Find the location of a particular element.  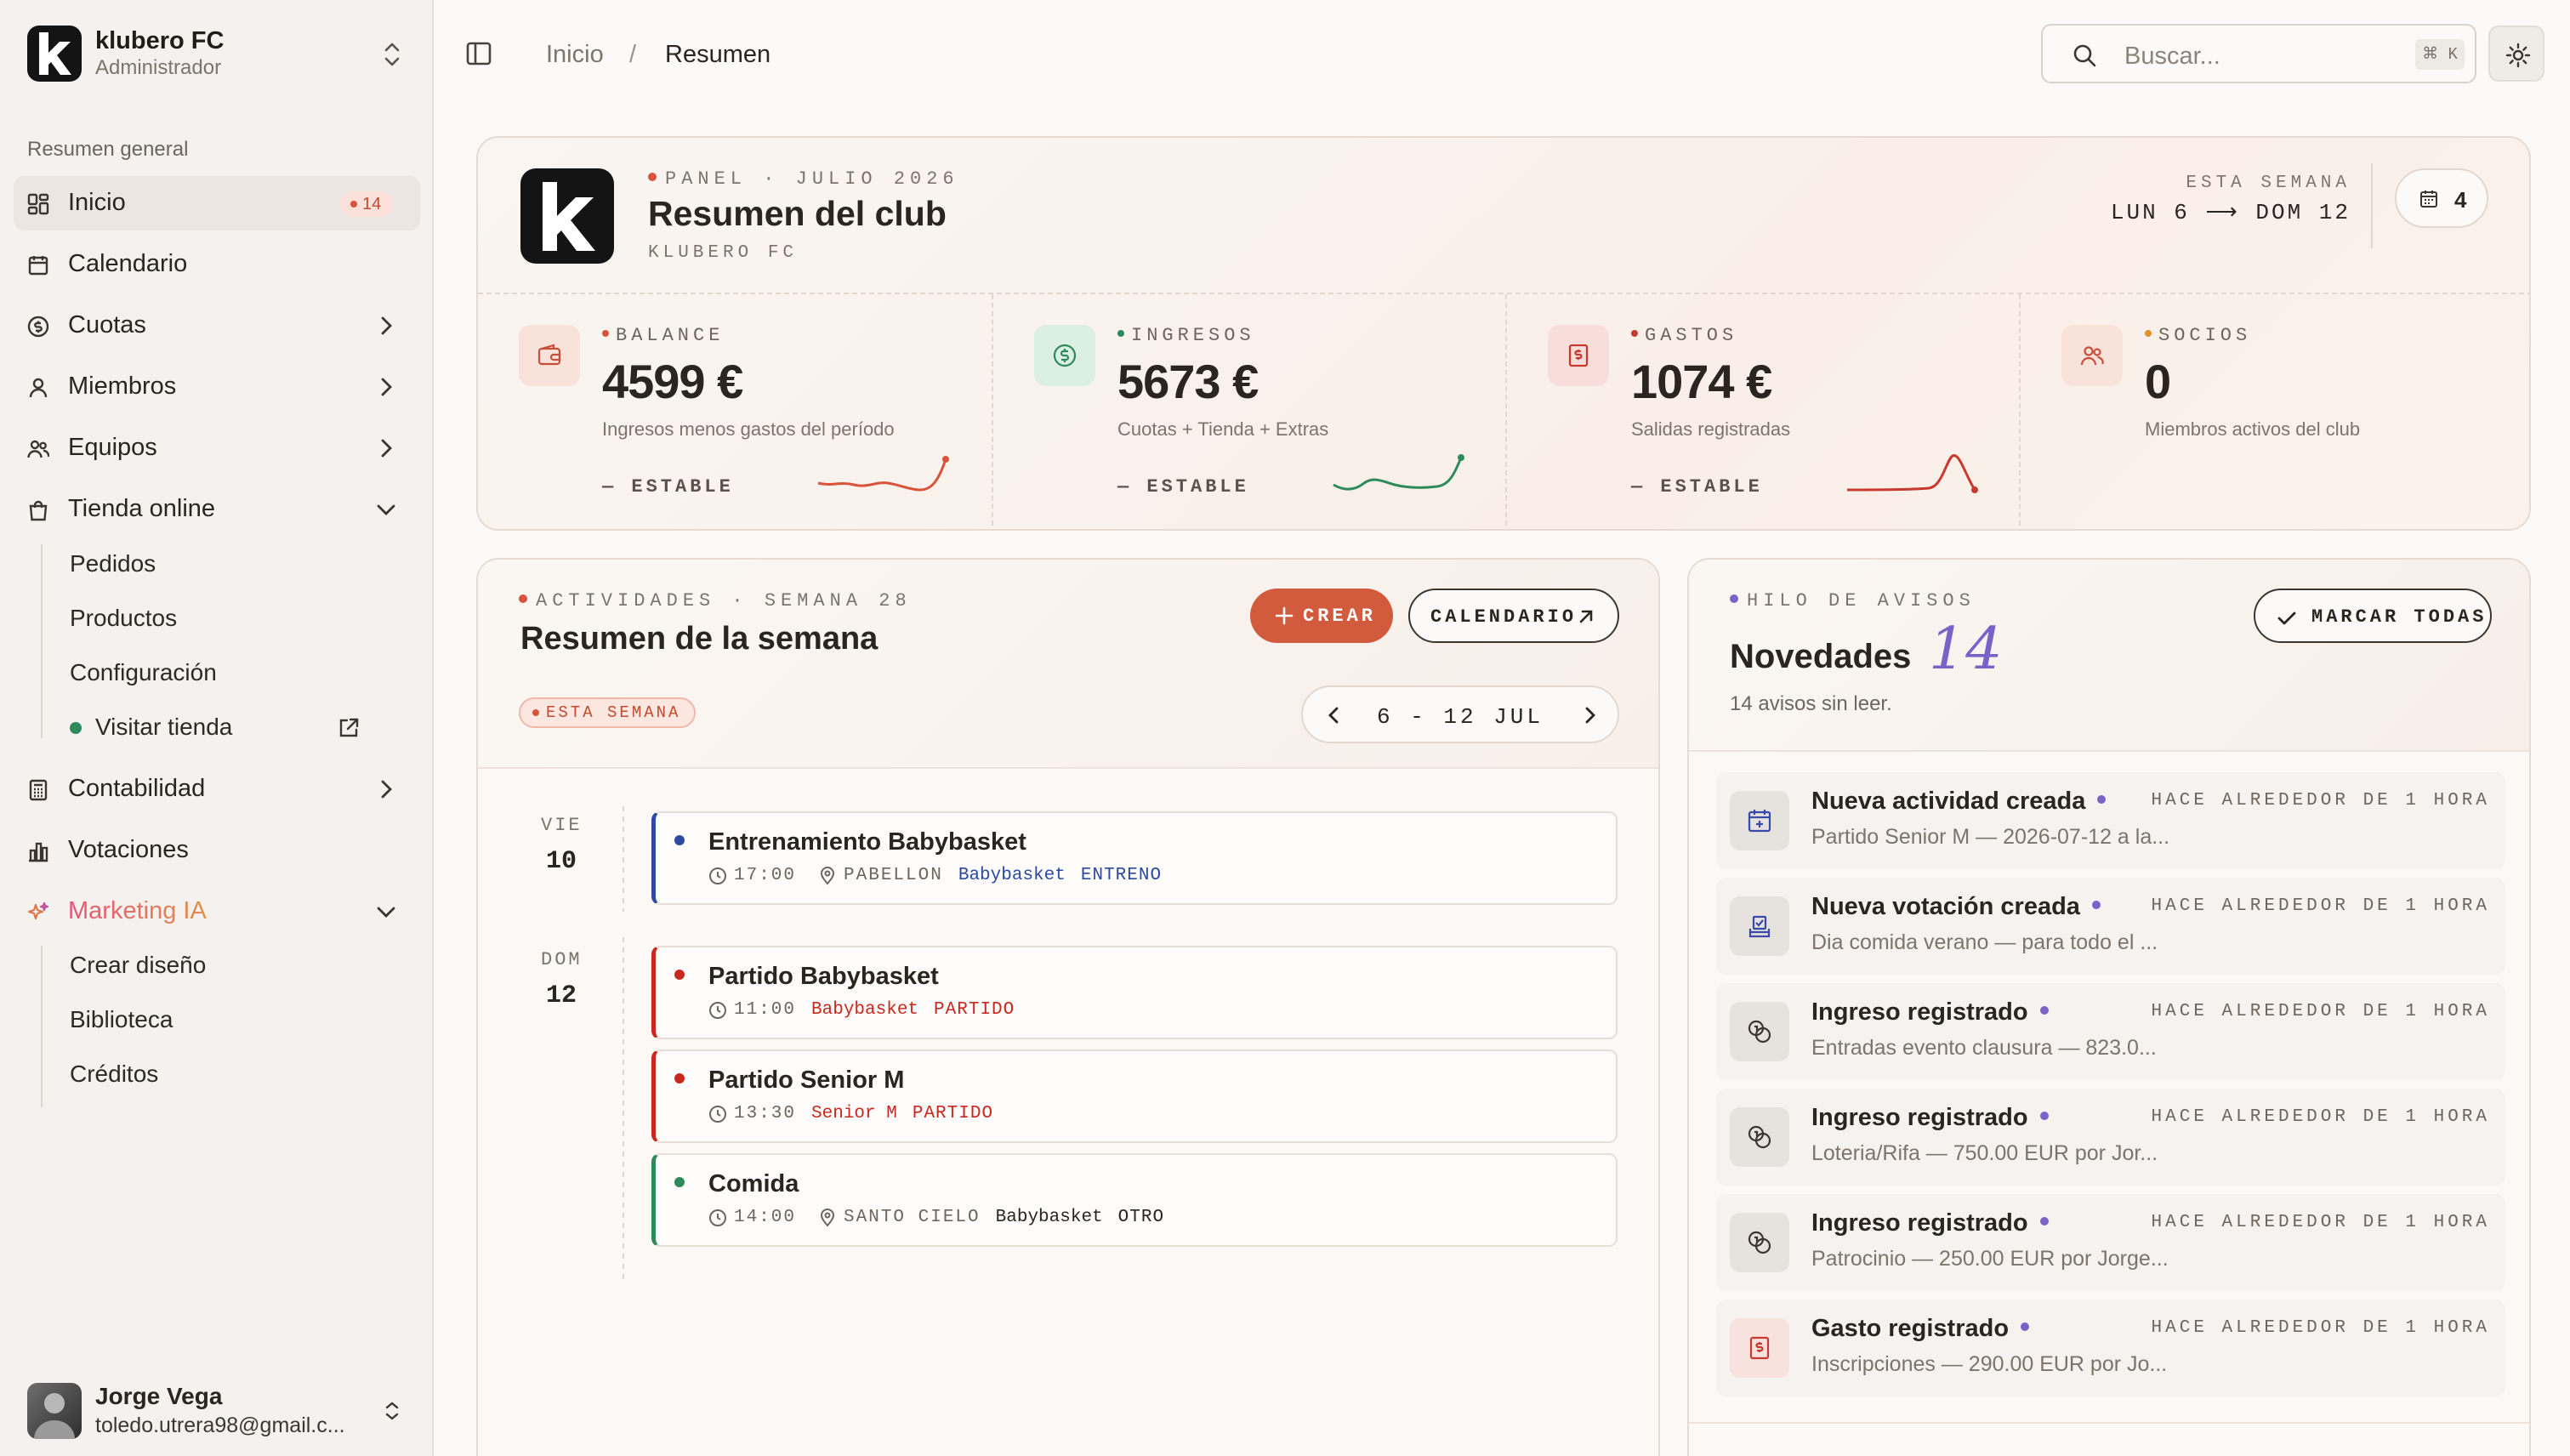

mark-all-read-button: MARCAR TODAS is located at coordinates (2373, 616).